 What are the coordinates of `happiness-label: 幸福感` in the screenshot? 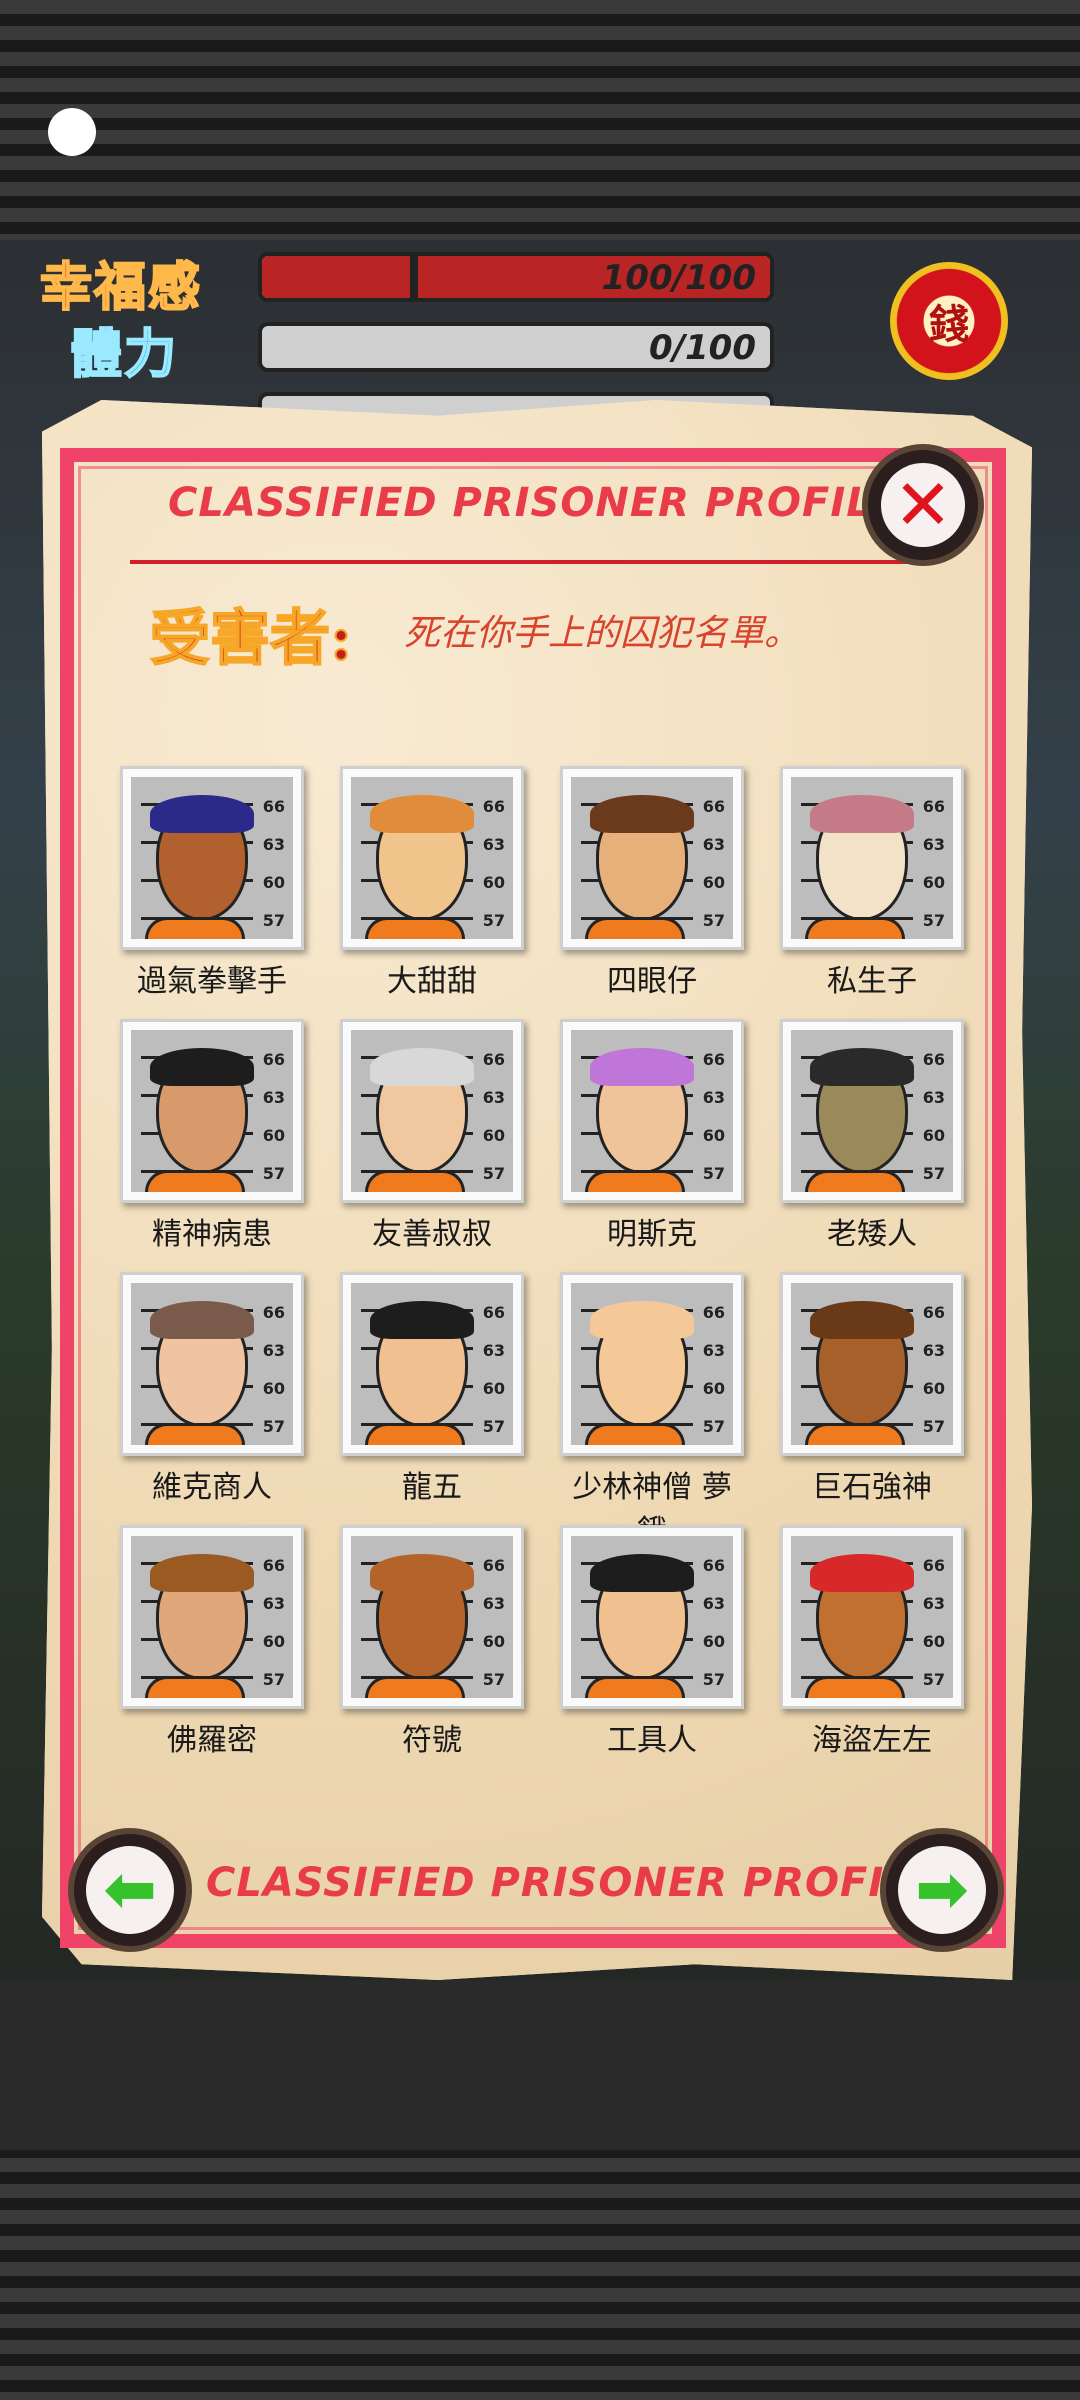 It's located at (121, 287).